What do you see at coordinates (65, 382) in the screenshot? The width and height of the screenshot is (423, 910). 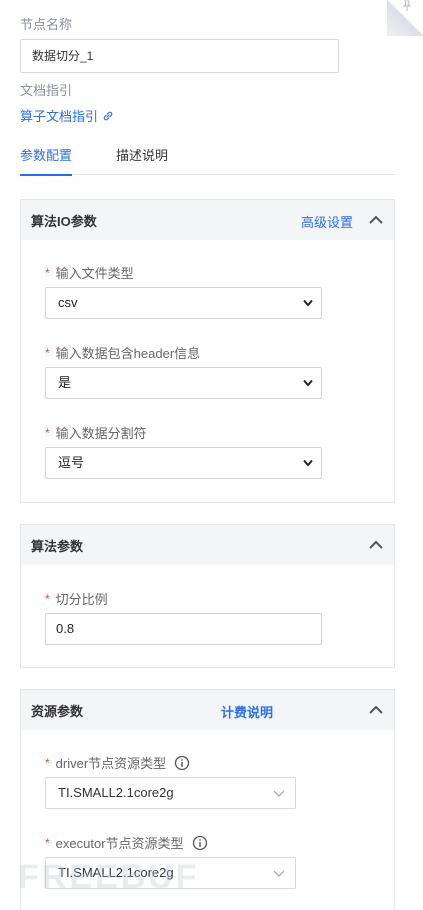 I see `header-info-value: 是` at bounding box center [65, 382].